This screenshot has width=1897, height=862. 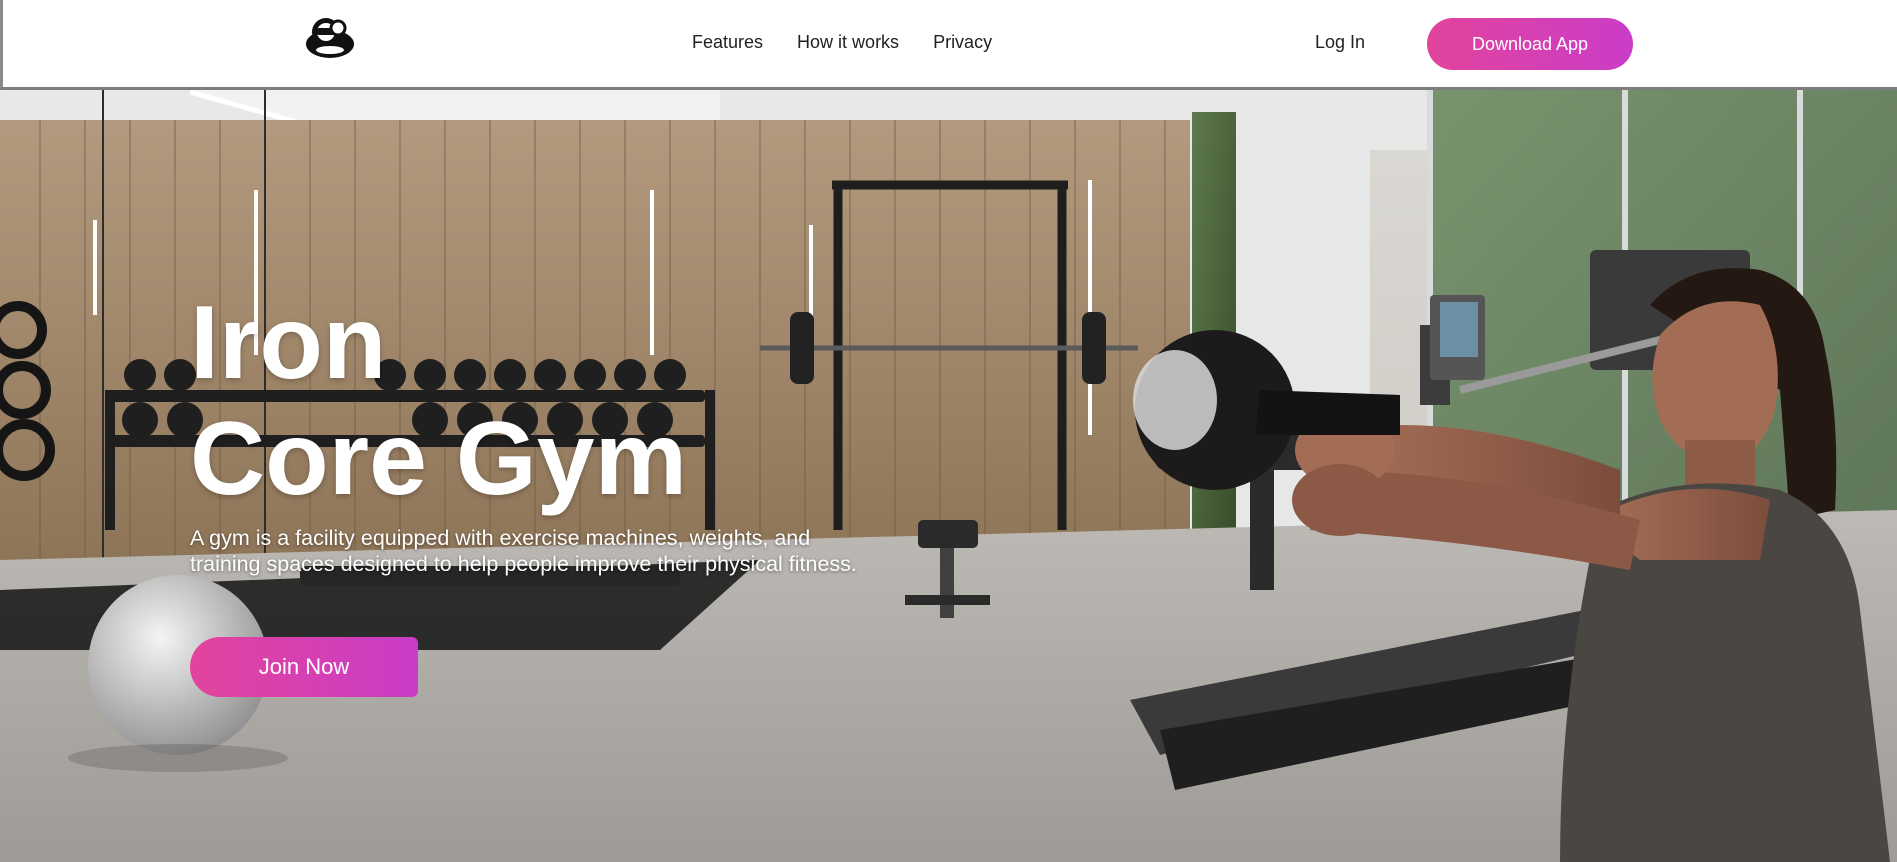 I want to click on join-now-button: Join Now, so click(x=304, y=667).